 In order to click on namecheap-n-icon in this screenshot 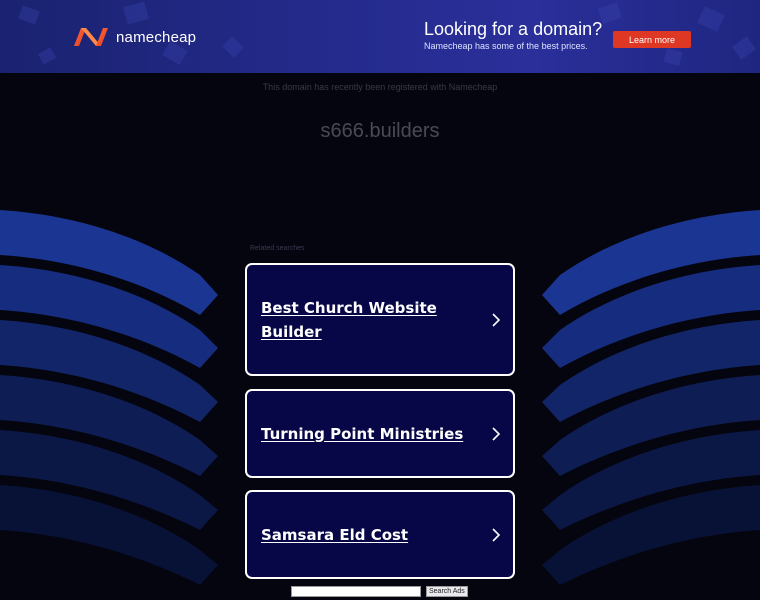, I will do `click(91, 37)`.